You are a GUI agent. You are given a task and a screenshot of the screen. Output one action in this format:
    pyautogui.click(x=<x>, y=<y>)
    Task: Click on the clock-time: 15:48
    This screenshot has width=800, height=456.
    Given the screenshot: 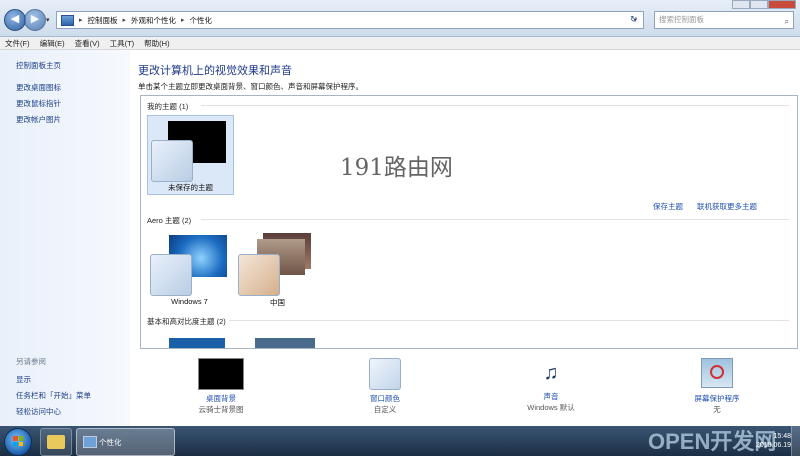 What is the action you would take?
    pyautogui.click(x=782, y=436)
    